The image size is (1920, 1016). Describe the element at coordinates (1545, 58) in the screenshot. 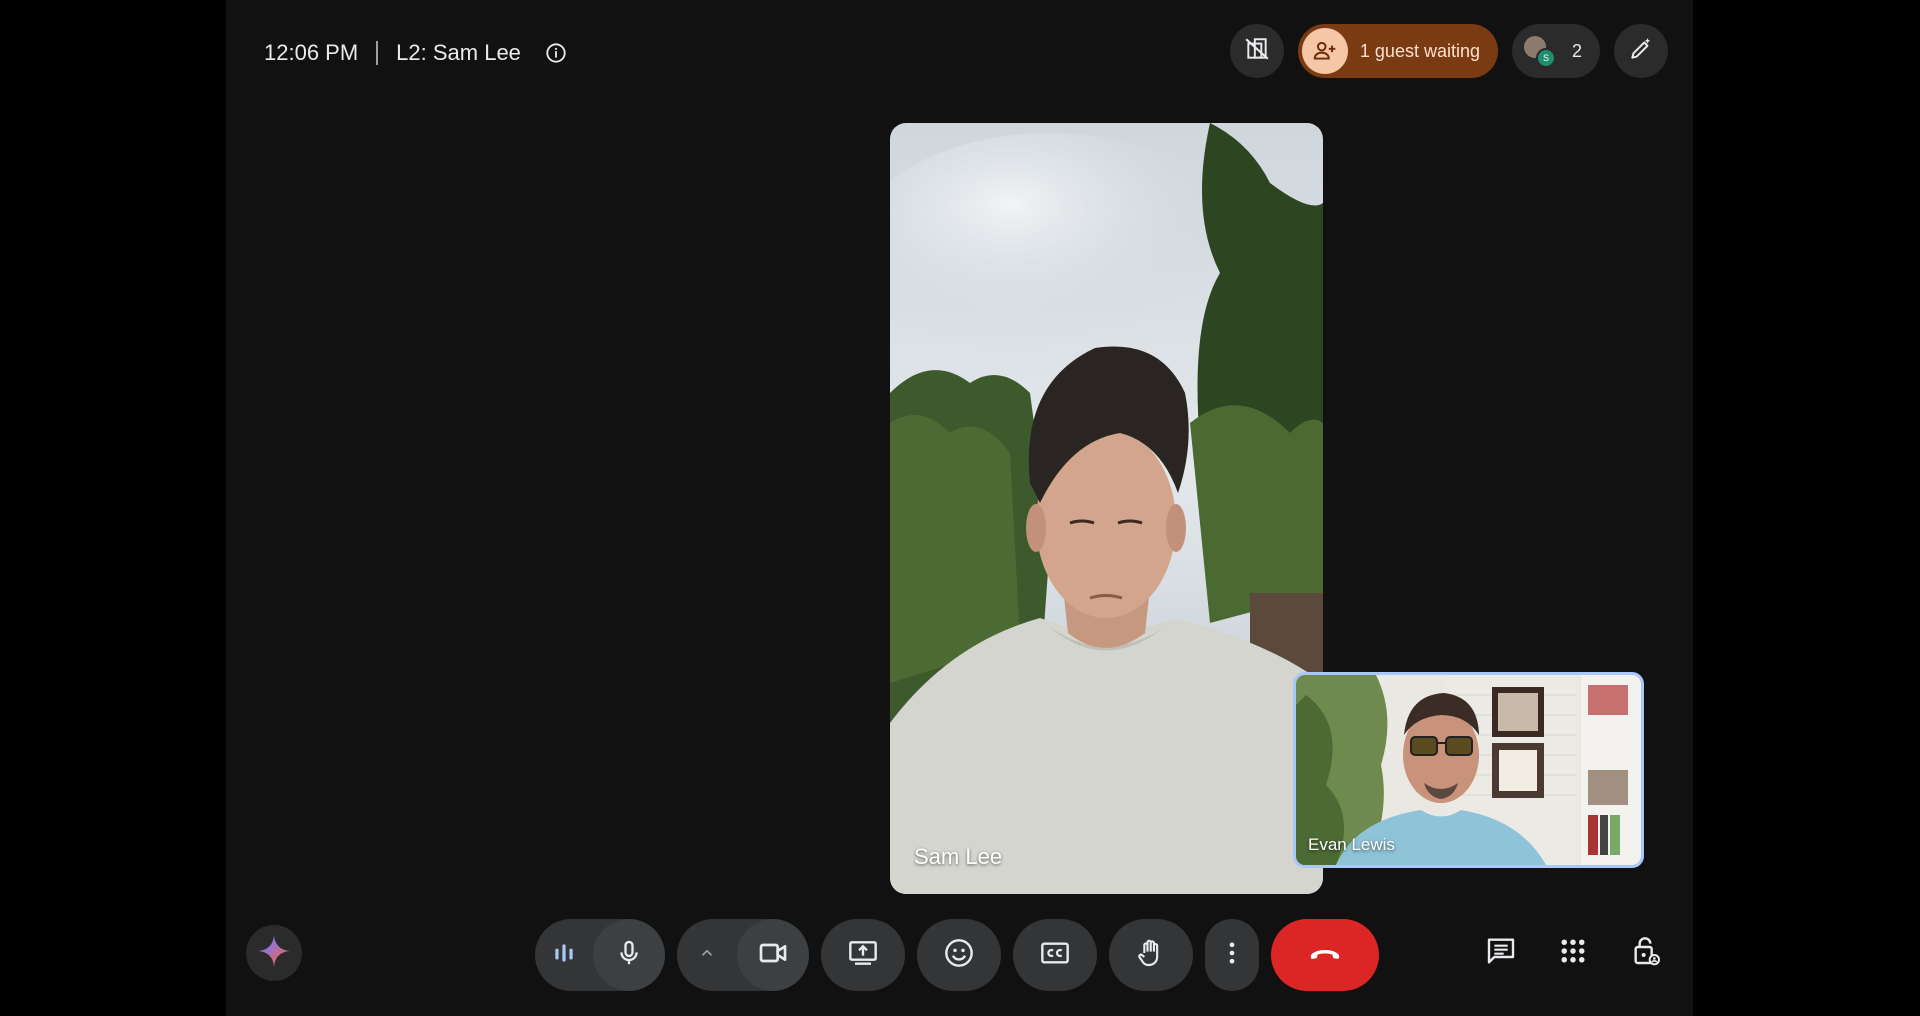

I see `avatar-initial: S` at that location.